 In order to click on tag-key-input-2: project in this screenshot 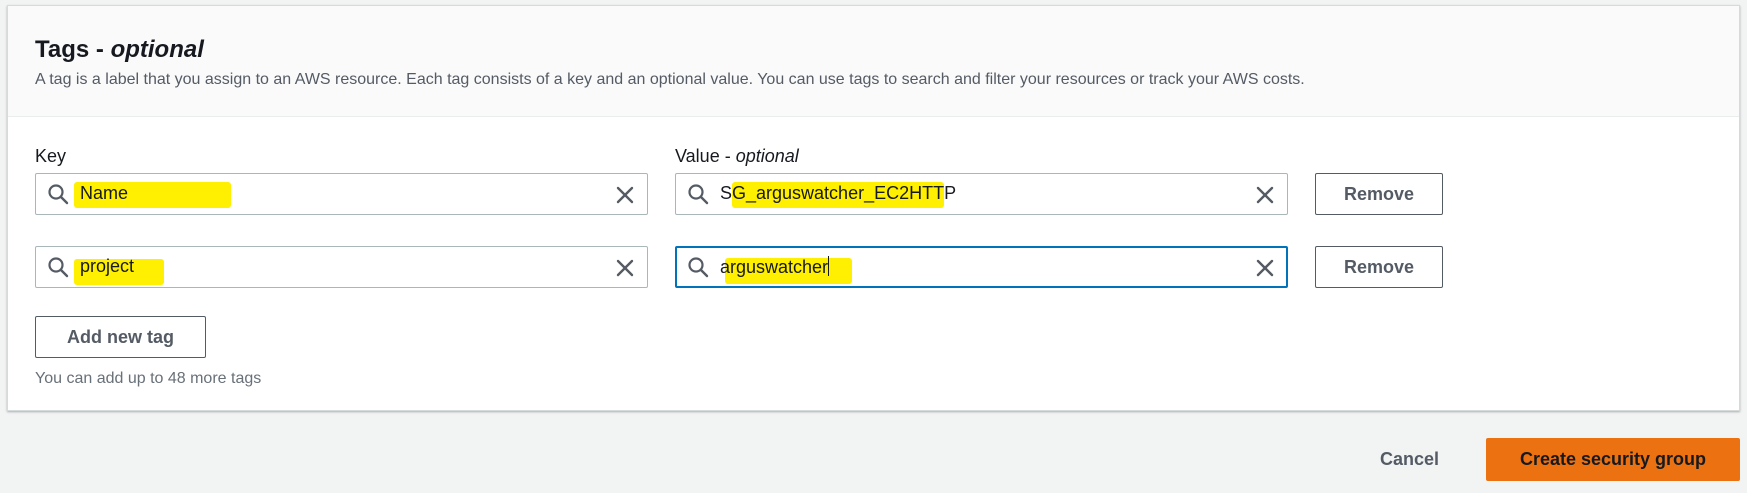, I will do `click(341, 267)`.